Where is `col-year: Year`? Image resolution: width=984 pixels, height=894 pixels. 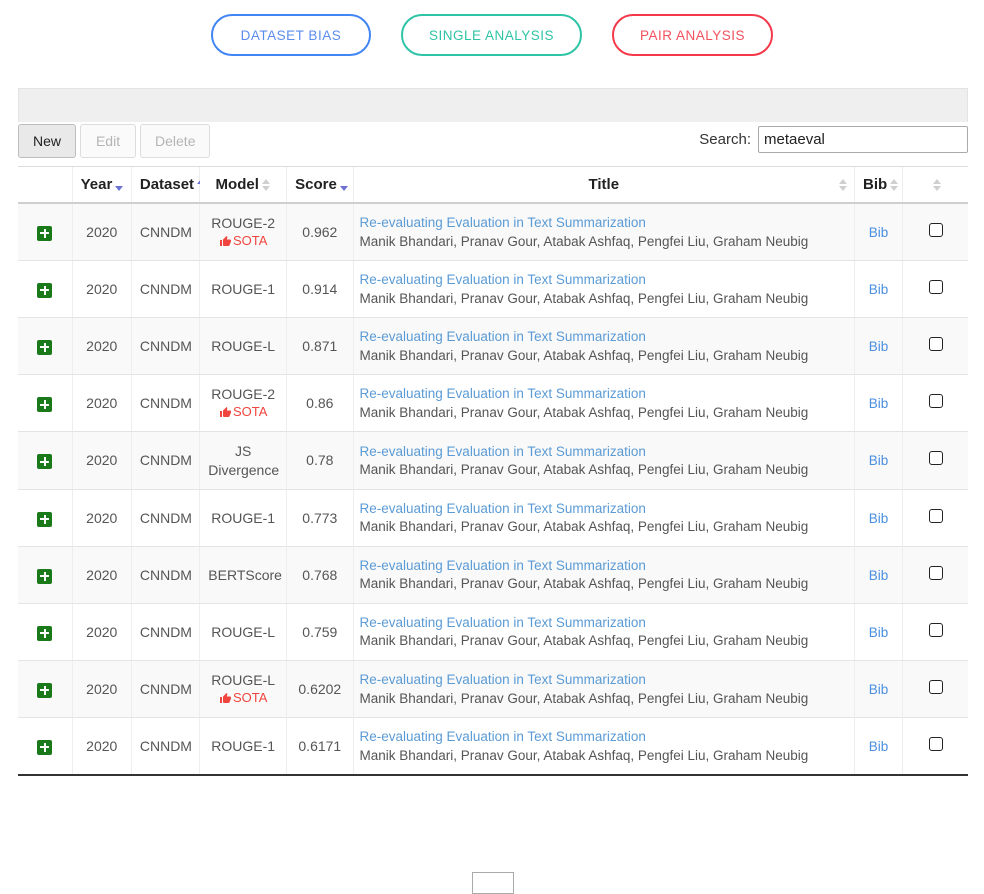 col-year: Year is located at coordinates (101, 185).